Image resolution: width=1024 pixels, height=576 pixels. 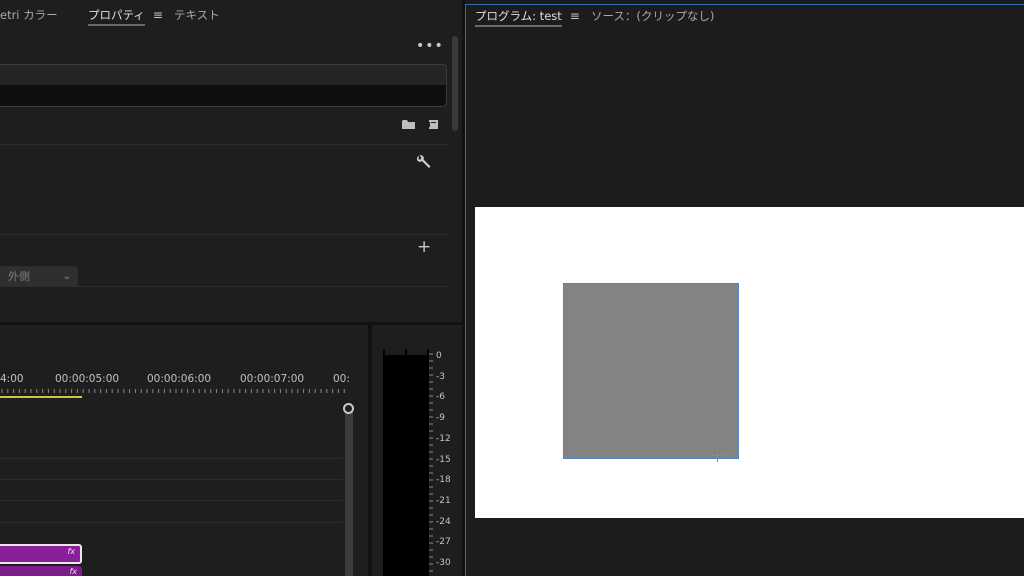 I want to click on timecode-label: 00:00:07:00, so click(x=272, y=379).